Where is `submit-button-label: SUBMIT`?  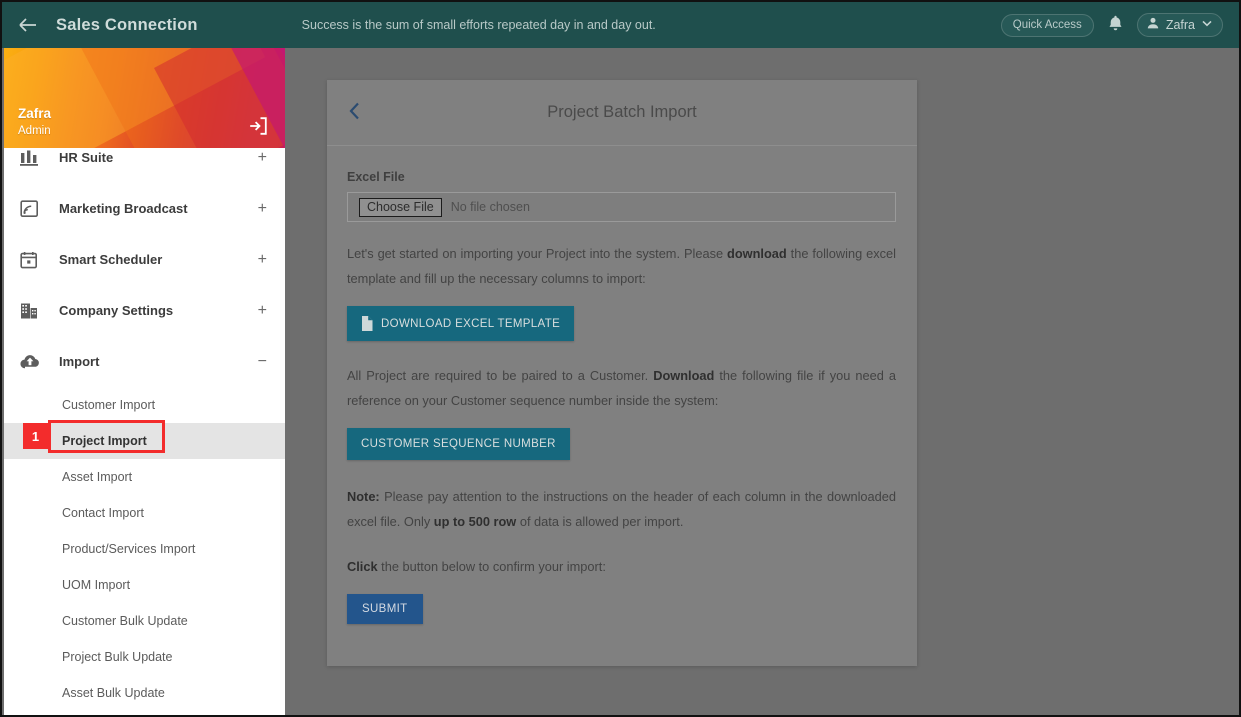 submit-button-label: SUBMIT is located at coordinates (385, 609).